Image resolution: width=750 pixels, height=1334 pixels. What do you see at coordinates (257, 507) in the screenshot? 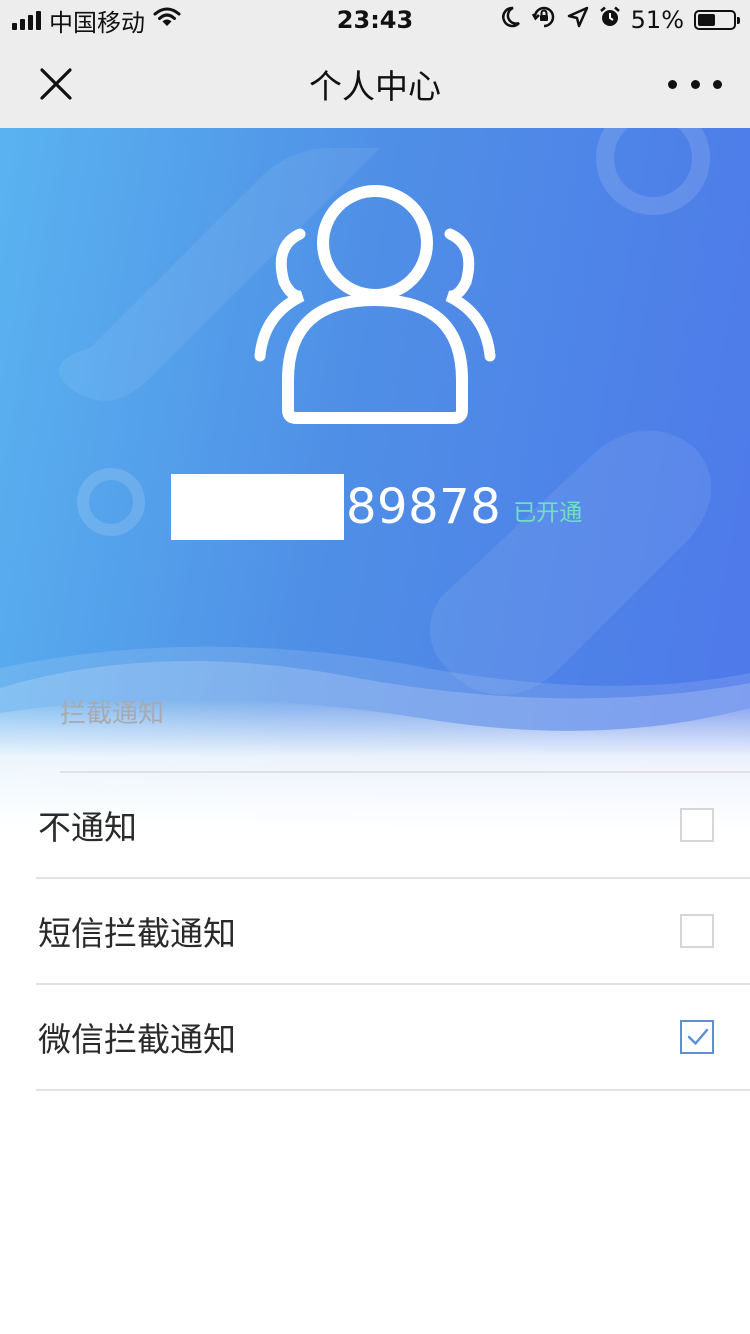
I see `phone-redaction` at bounding box center [257, 507].